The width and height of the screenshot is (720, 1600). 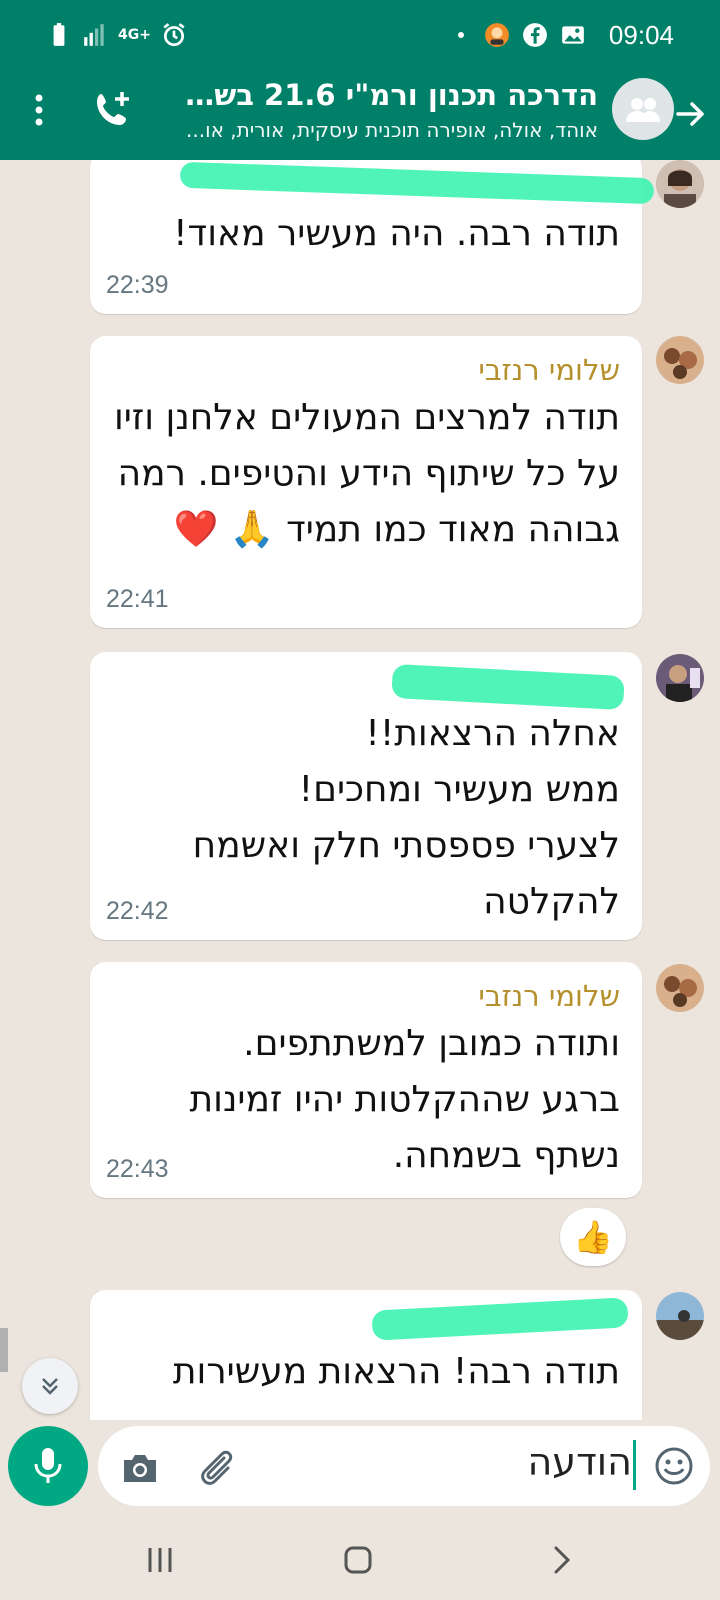 I want to click on group-avatar-icon, so click(x=643, y=110).